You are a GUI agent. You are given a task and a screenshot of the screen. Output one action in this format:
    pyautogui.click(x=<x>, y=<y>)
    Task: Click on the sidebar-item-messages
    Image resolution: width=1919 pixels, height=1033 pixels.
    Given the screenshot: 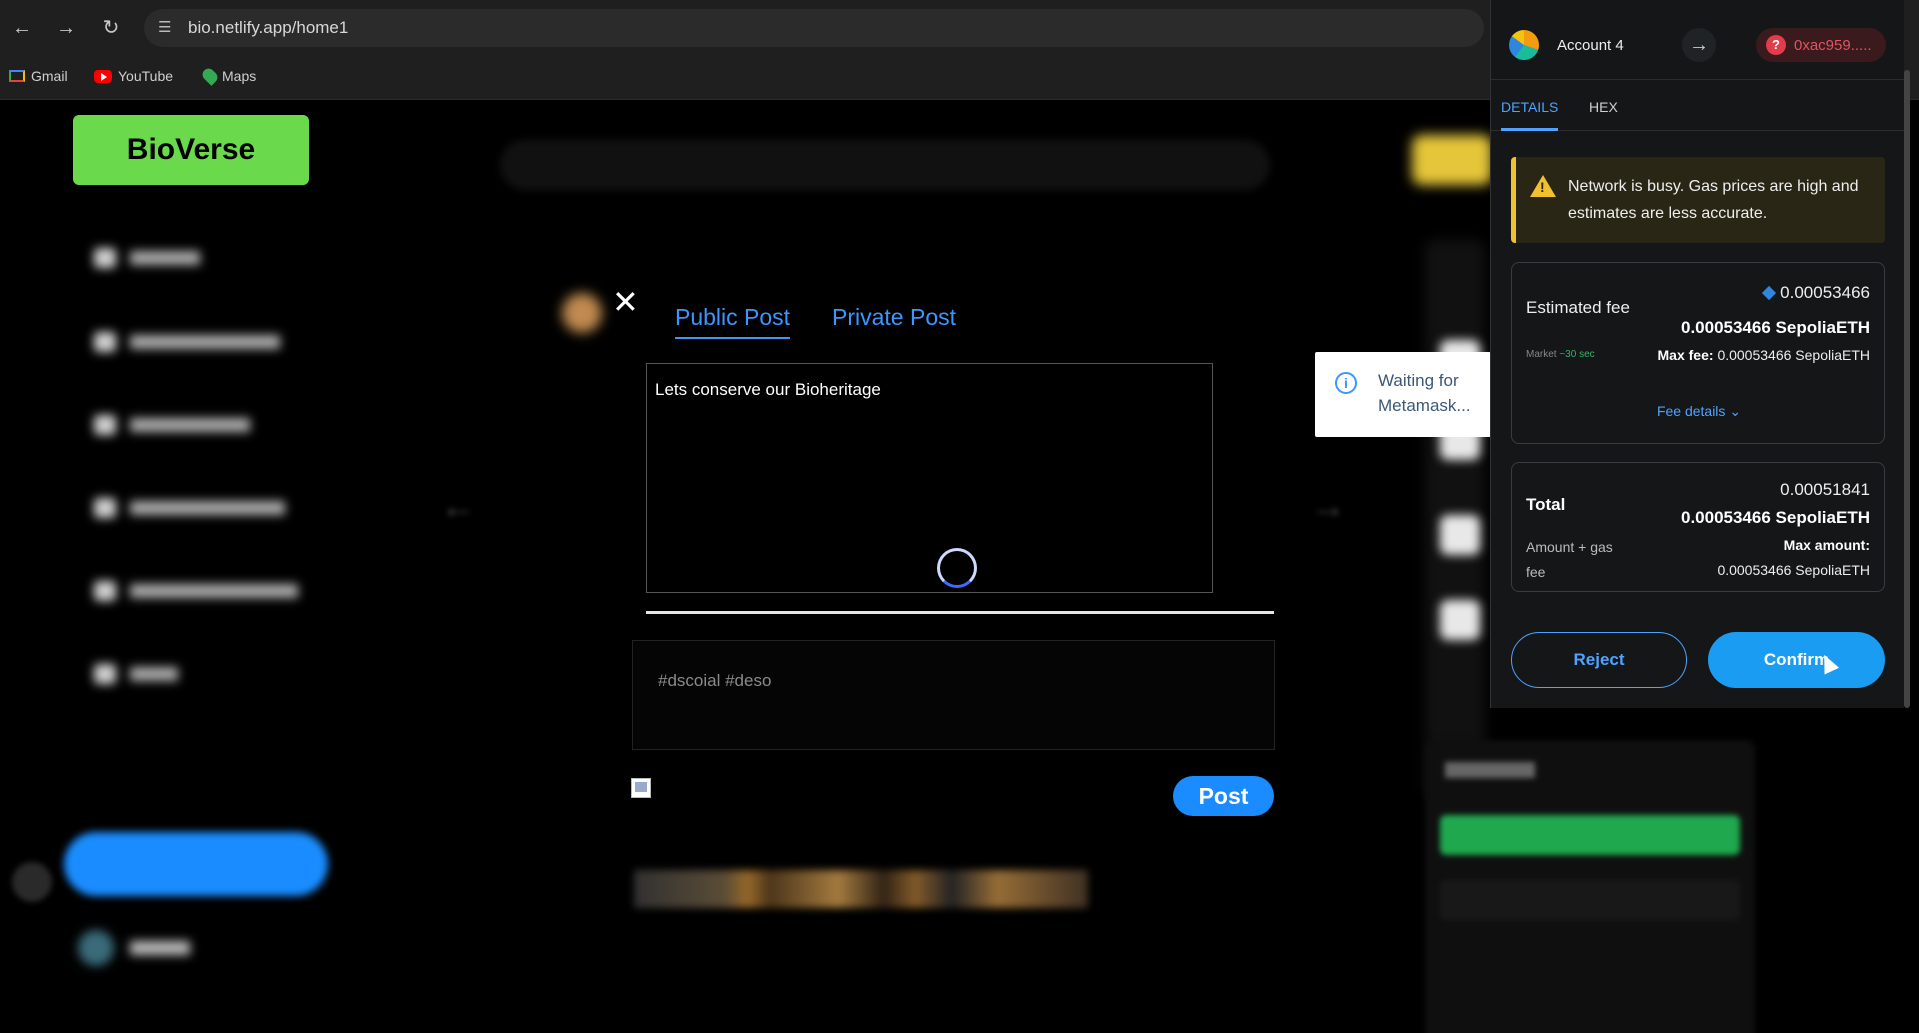 What is the action you would take?
    pyautogui.click(x=172, y=425)
    